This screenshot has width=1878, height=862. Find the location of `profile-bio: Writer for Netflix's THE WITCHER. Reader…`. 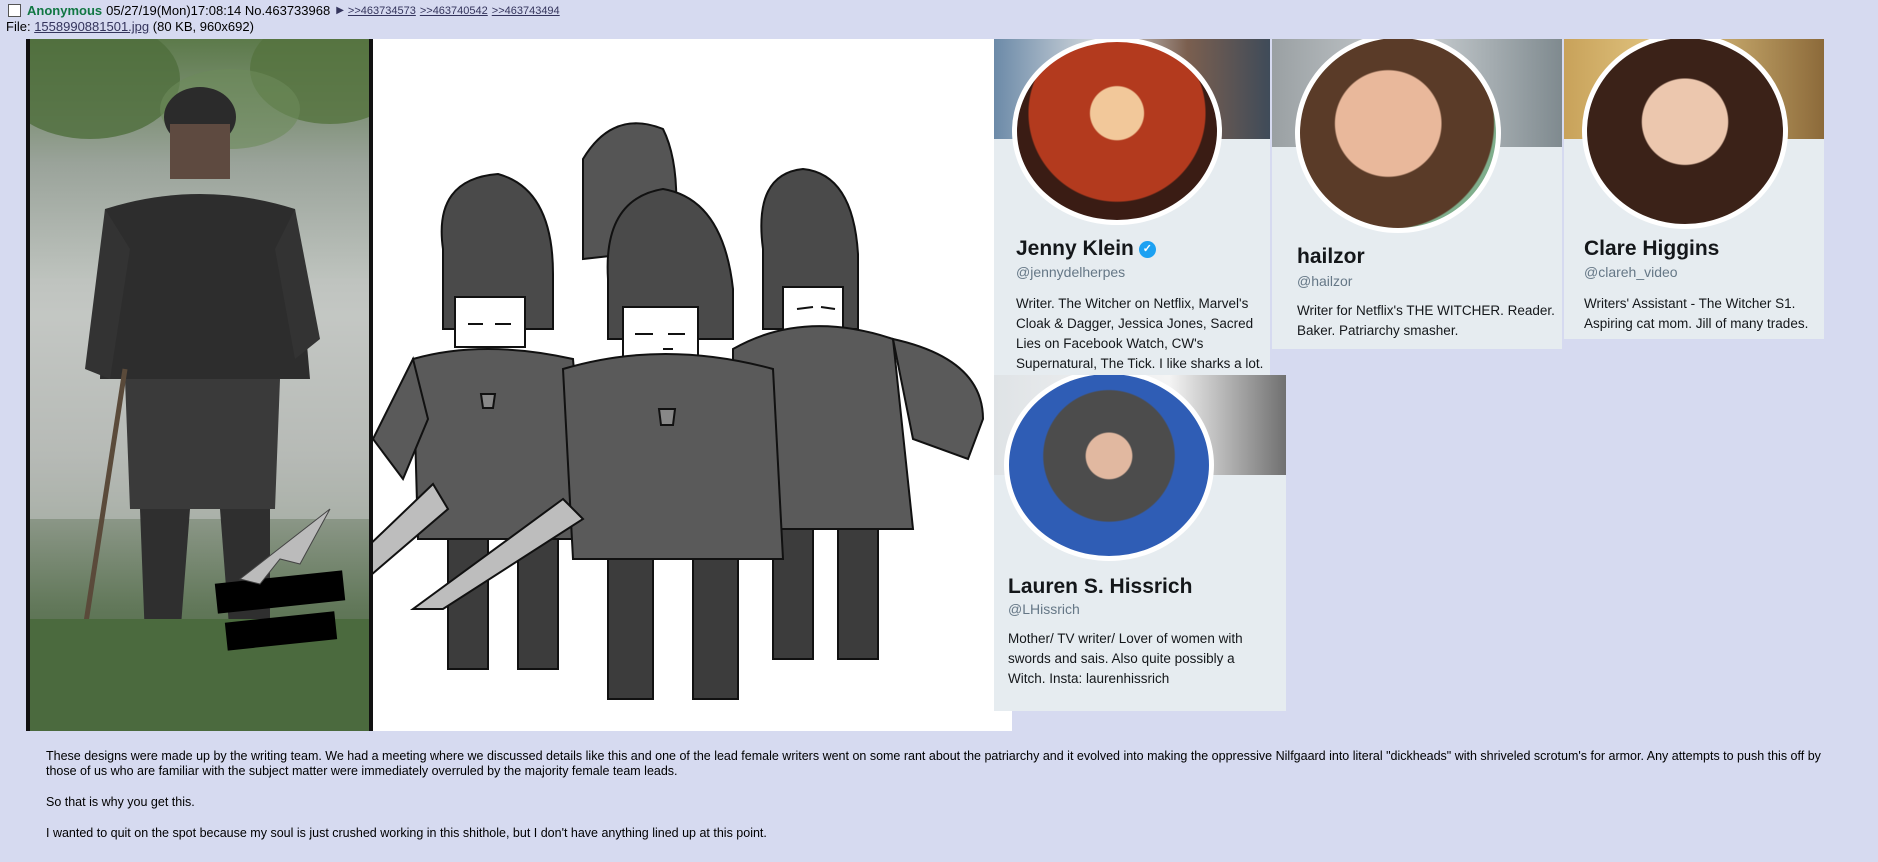

profile-bio: Writer for Netflix's THE WITCHER. Reader… is located at coordinates (1426, 320).